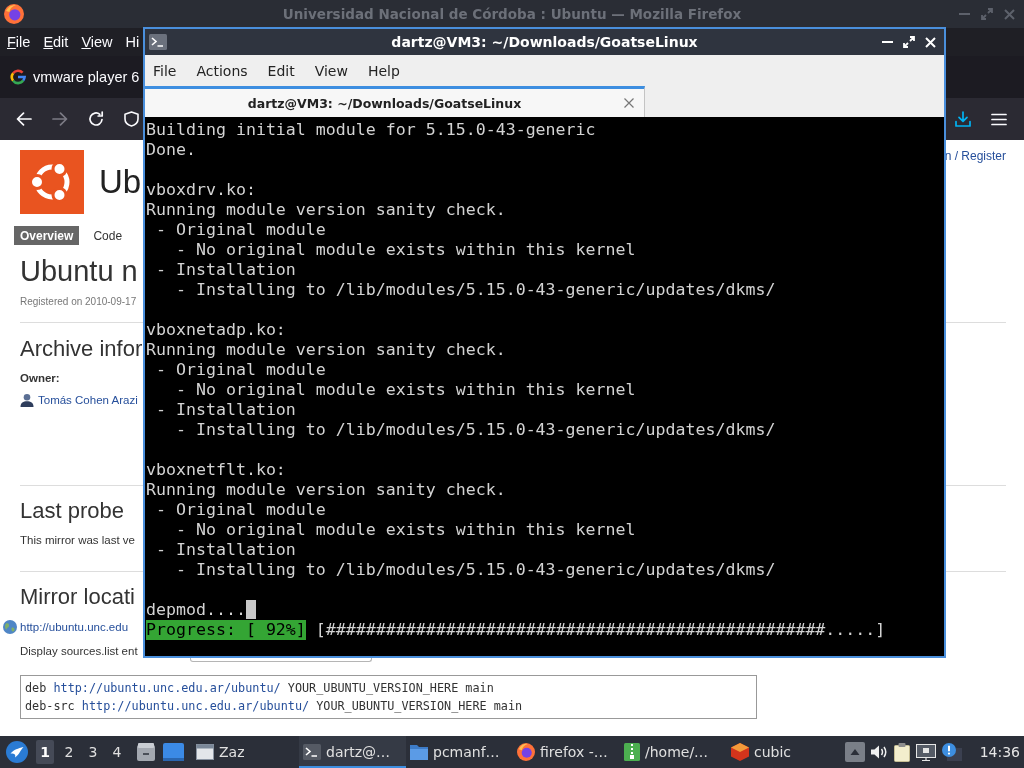  I want to click on terminal-line: Done., so click(171, 150).